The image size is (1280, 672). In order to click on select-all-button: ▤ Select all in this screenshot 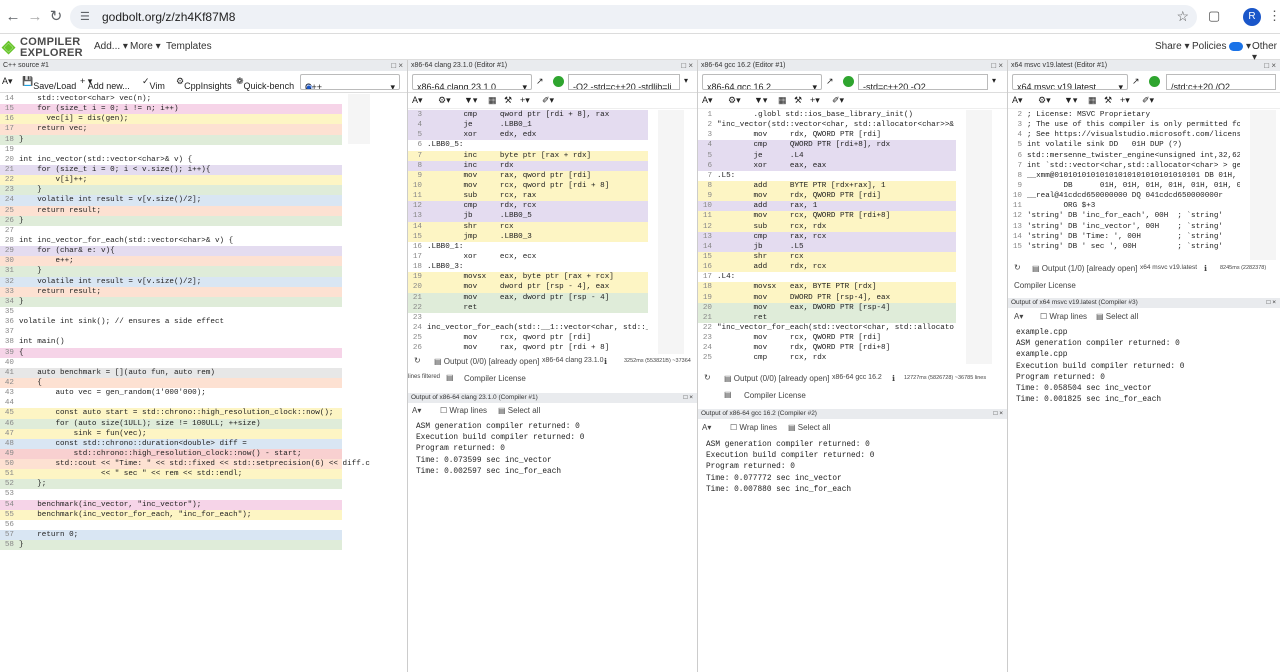, I will do `click(1117, 316)`.